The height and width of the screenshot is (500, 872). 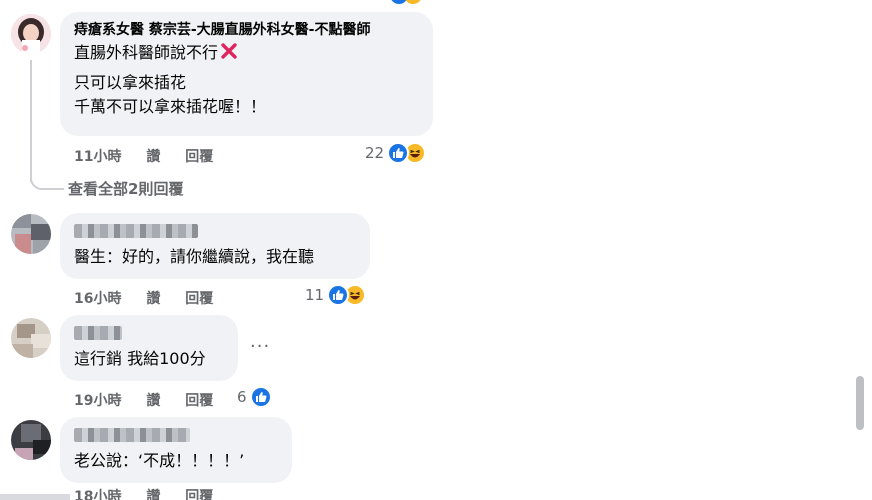 I want to click on comment-meta: 18小時 讚 回覆, so click(x=153, y=493).